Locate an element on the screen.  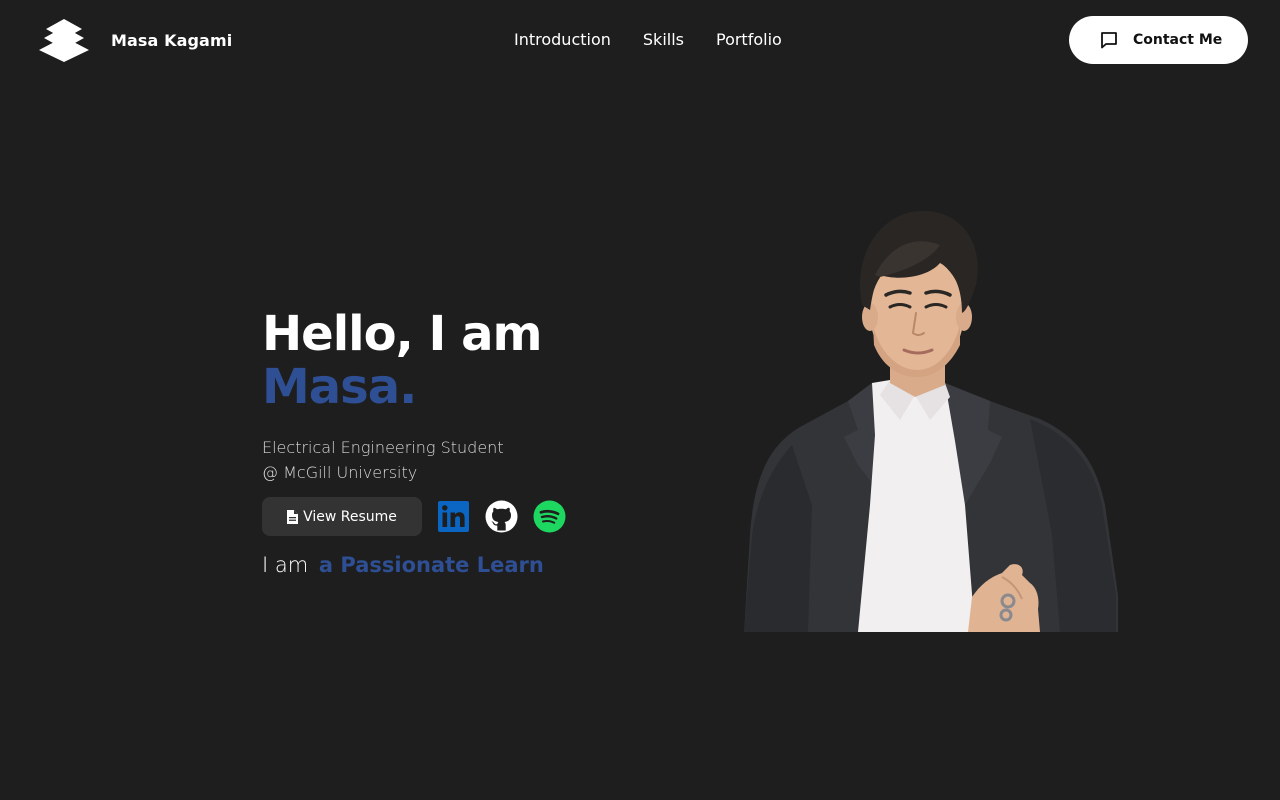
hero-title-name: Masa. is located at coordinates (339, 387).